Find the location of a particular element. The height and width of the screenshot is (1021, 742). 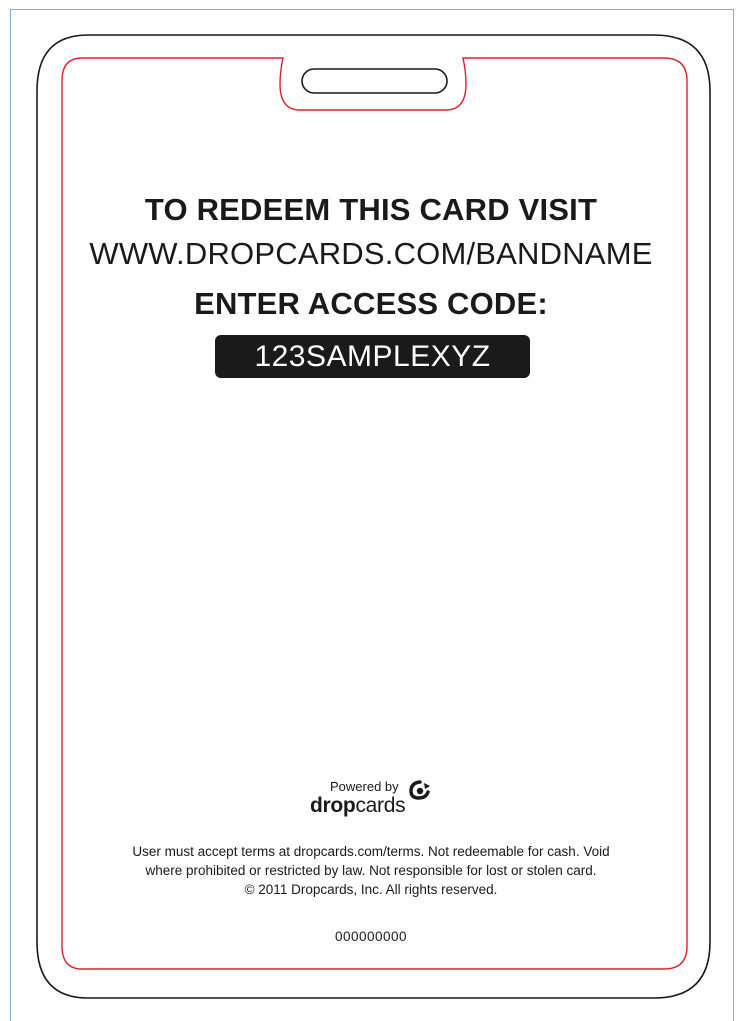

powered-by-dropcards: Powered by dropcards is located at coordinates (375, 797).